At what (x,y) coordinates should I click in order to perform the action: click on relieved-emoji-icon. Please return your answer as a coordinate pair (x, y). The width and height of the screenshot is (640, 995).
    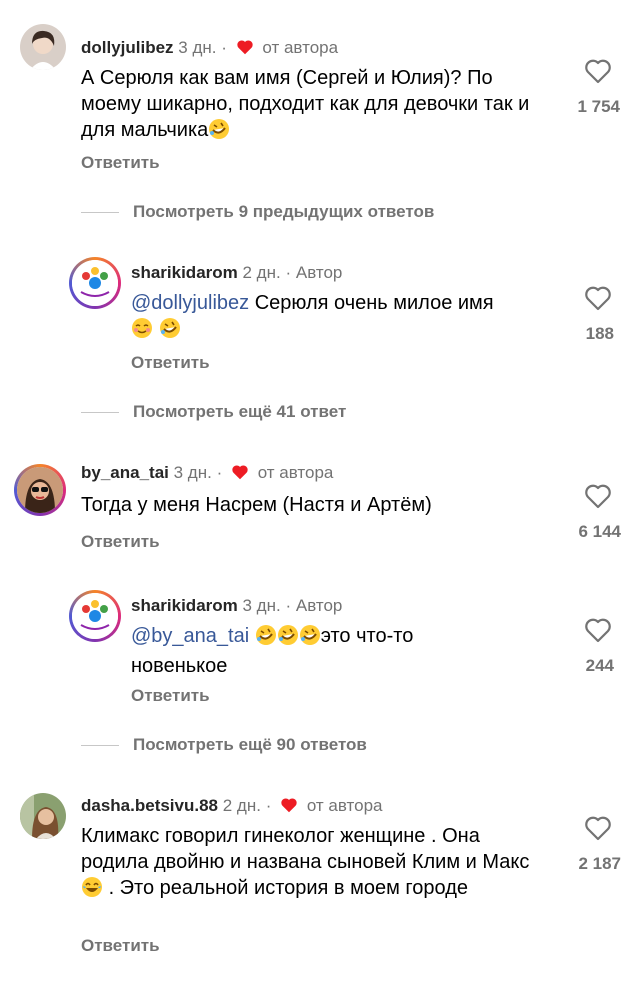
    Looking at the image, I should click on (142, 331).